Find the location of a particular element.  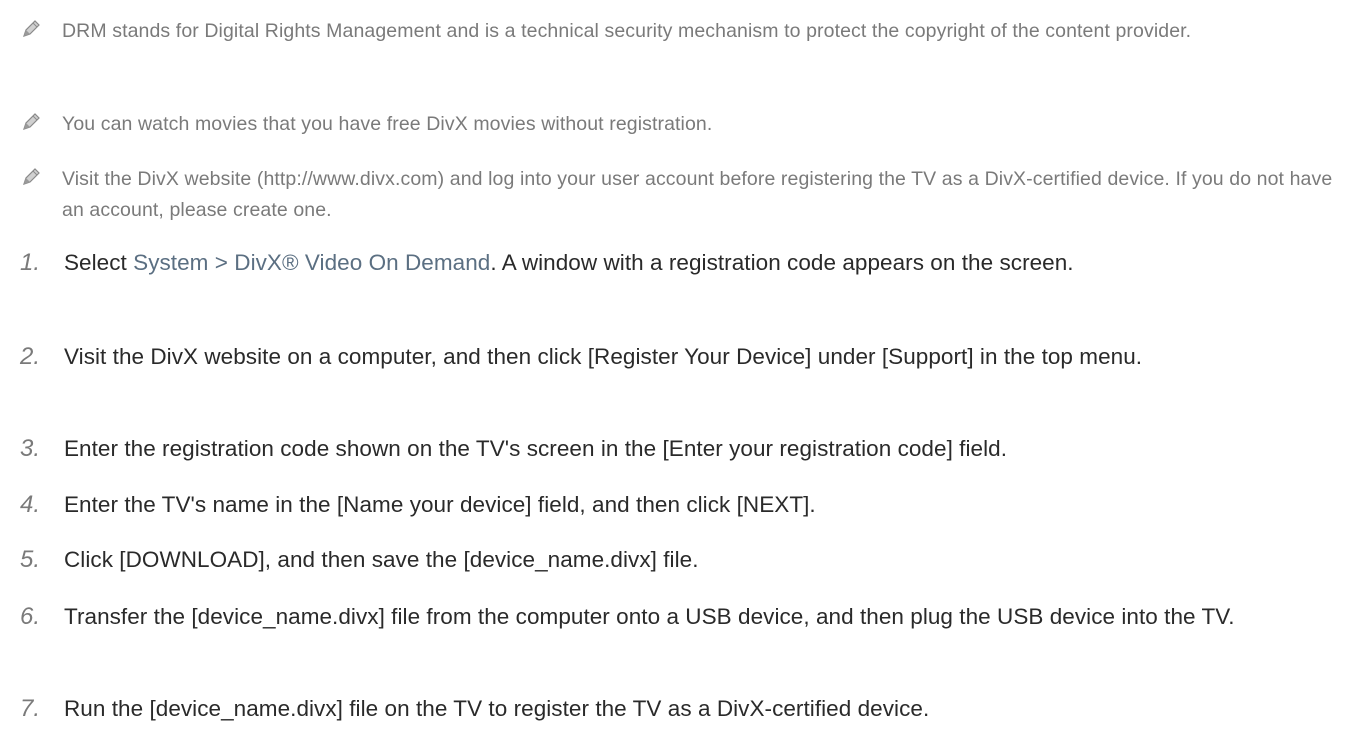

step-number: 4. is located at coordinates (30, 504).